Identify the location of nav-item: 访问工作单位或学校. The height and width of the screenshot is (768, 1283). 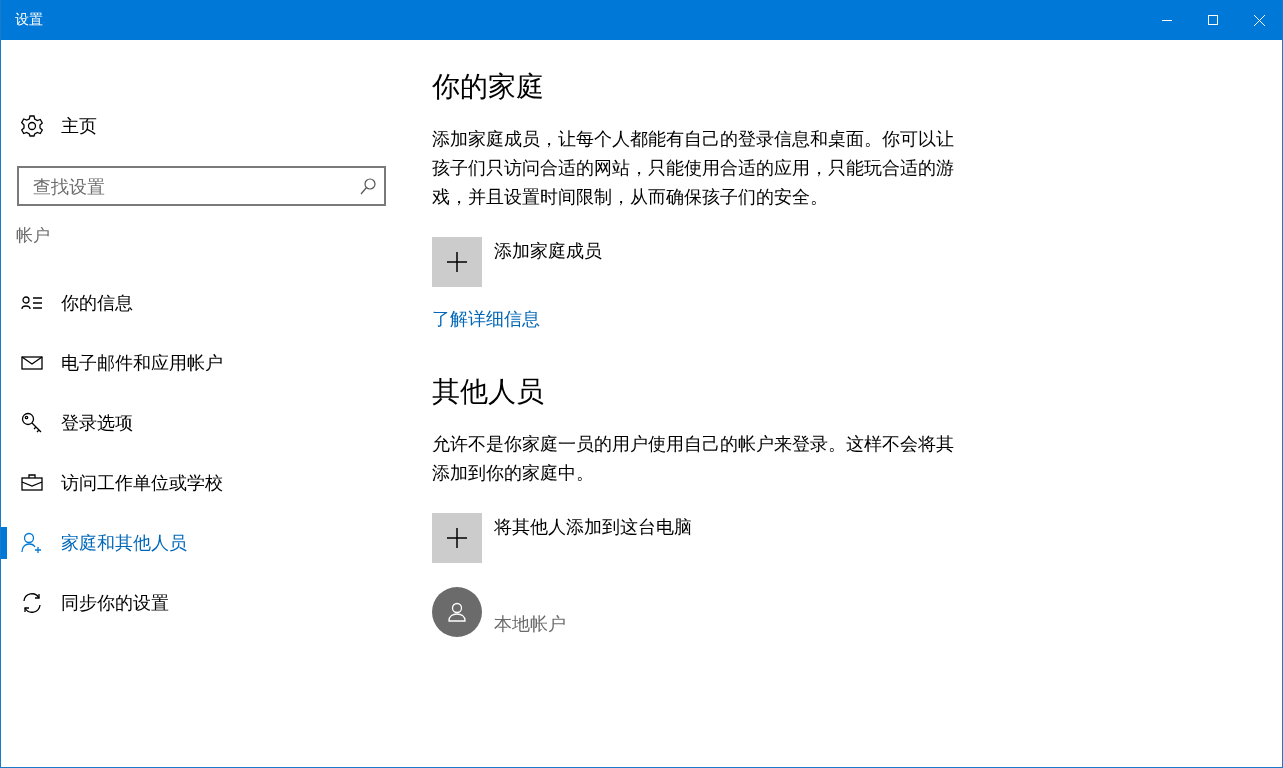
(142, 483).